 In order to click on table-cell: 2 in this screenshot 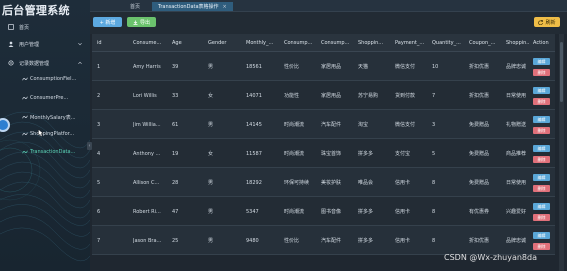, I will do `click(99, 95)`.